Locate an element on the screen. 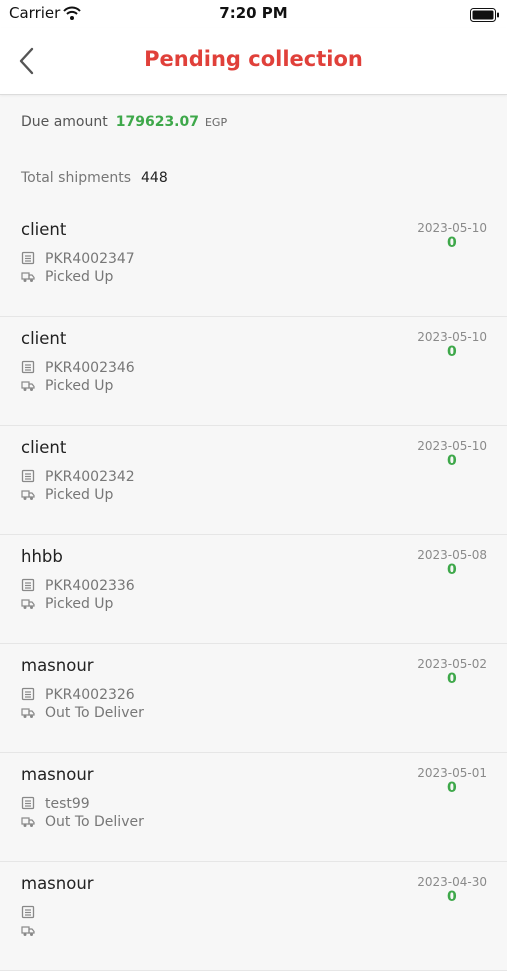 The height and width of the screenshot is (971, 507). shipment-row: hhbb PKR4002336 Picked Up 2023-05-08 0 is located at coordinates (253, 589).